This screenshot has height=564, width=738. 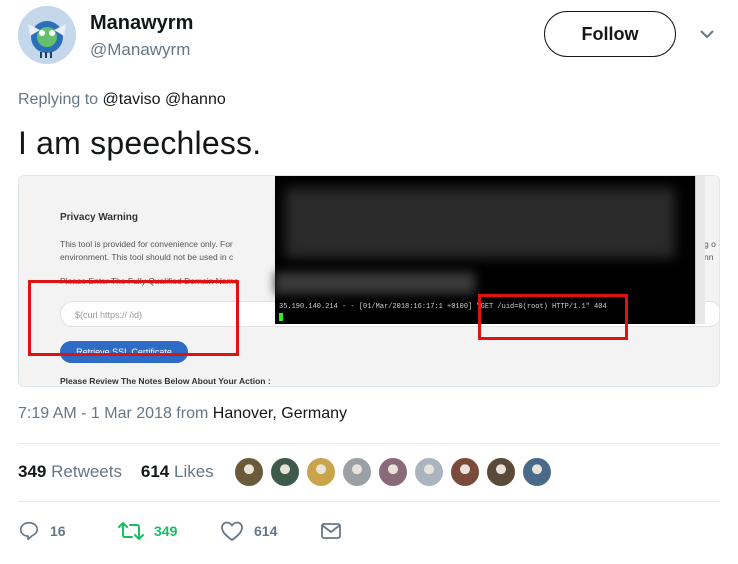 What do you see at coordinates (58, 531) in the screenshot?
I see `reply-count: 16` at bounding box center [58, 531].